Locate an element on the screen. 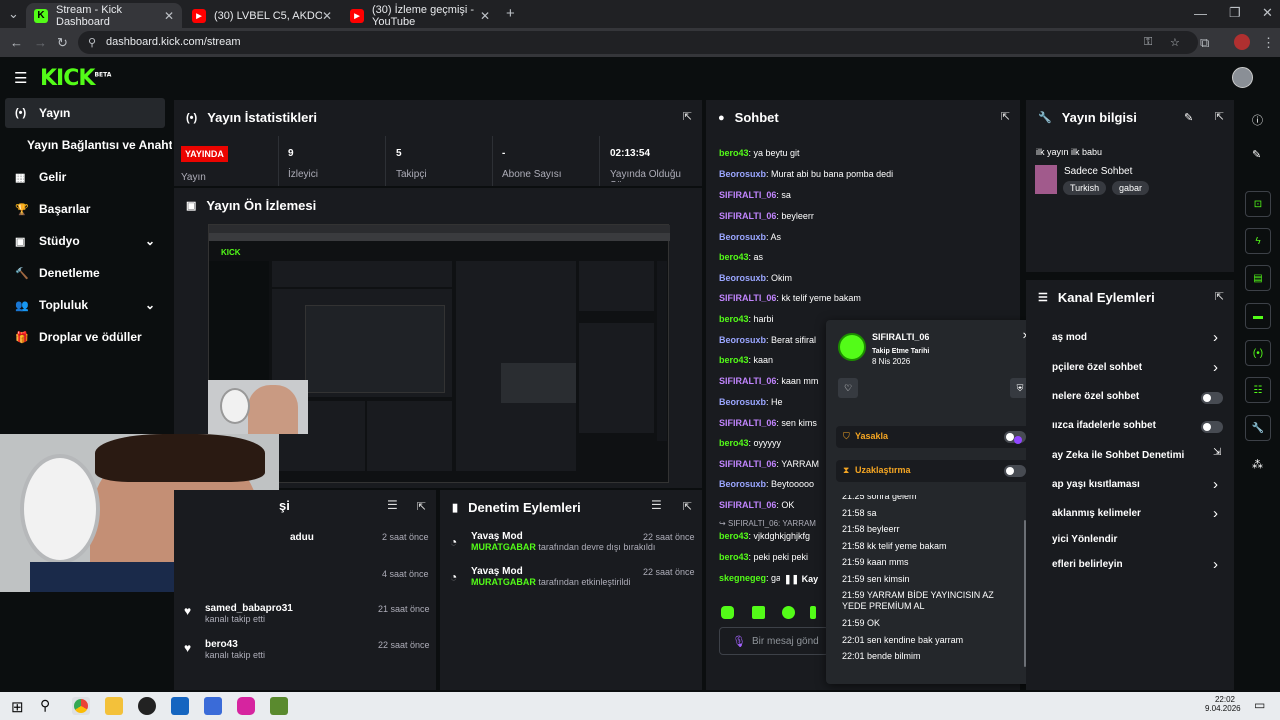 The height and width of the screenshot is (720, 1280). sidebar-item-stream-key: Yayın Bağlantısı ve Anahtarı is located at coordinates (99, 145).